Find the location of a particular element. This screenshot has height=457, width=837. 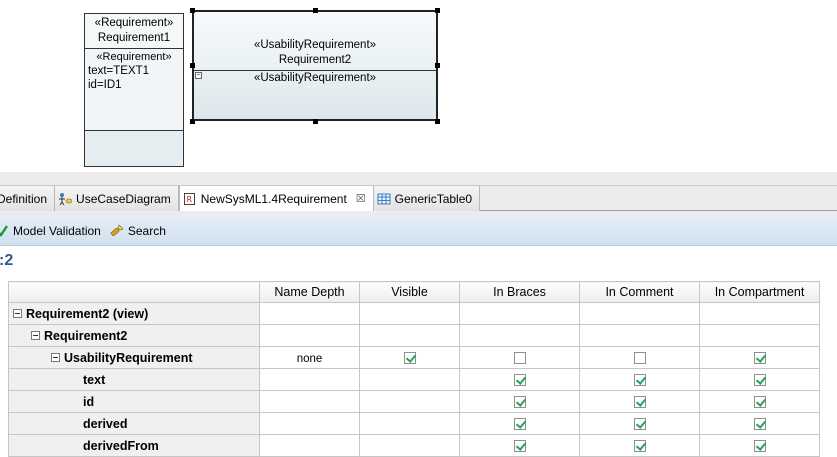

close-tab-icon: ☒ is located at coordinates (361, 198).